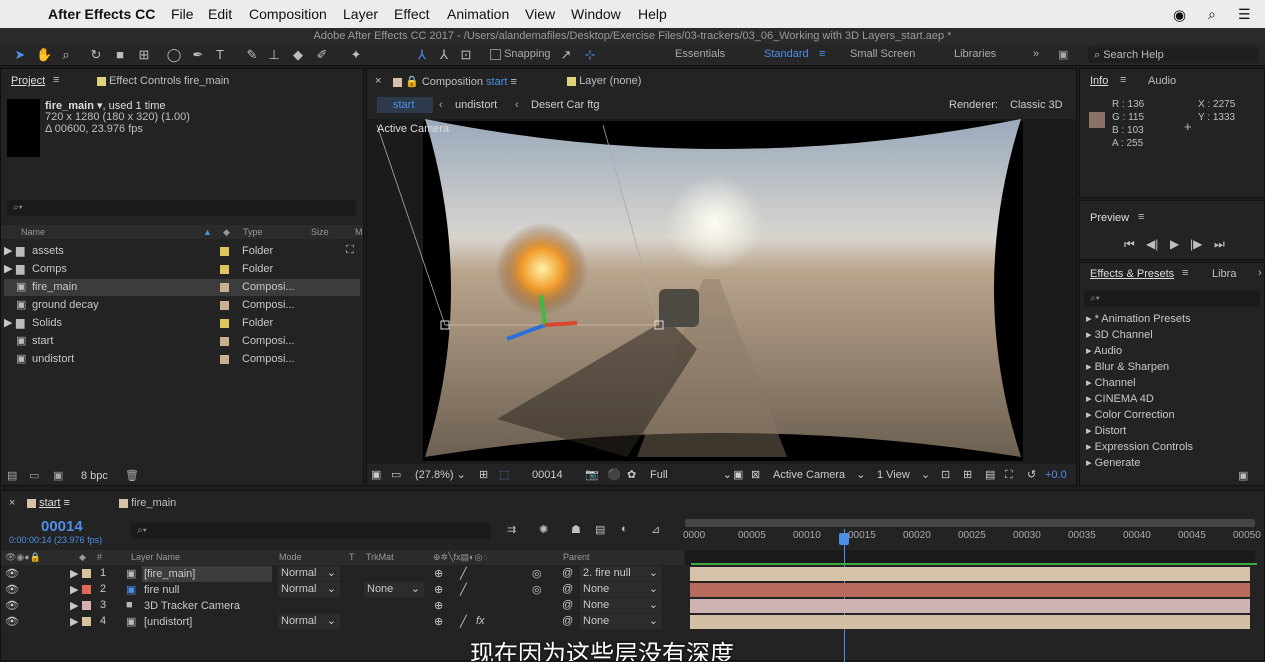  I want to click on libraries-tab: Libra, so click(1224, 274).